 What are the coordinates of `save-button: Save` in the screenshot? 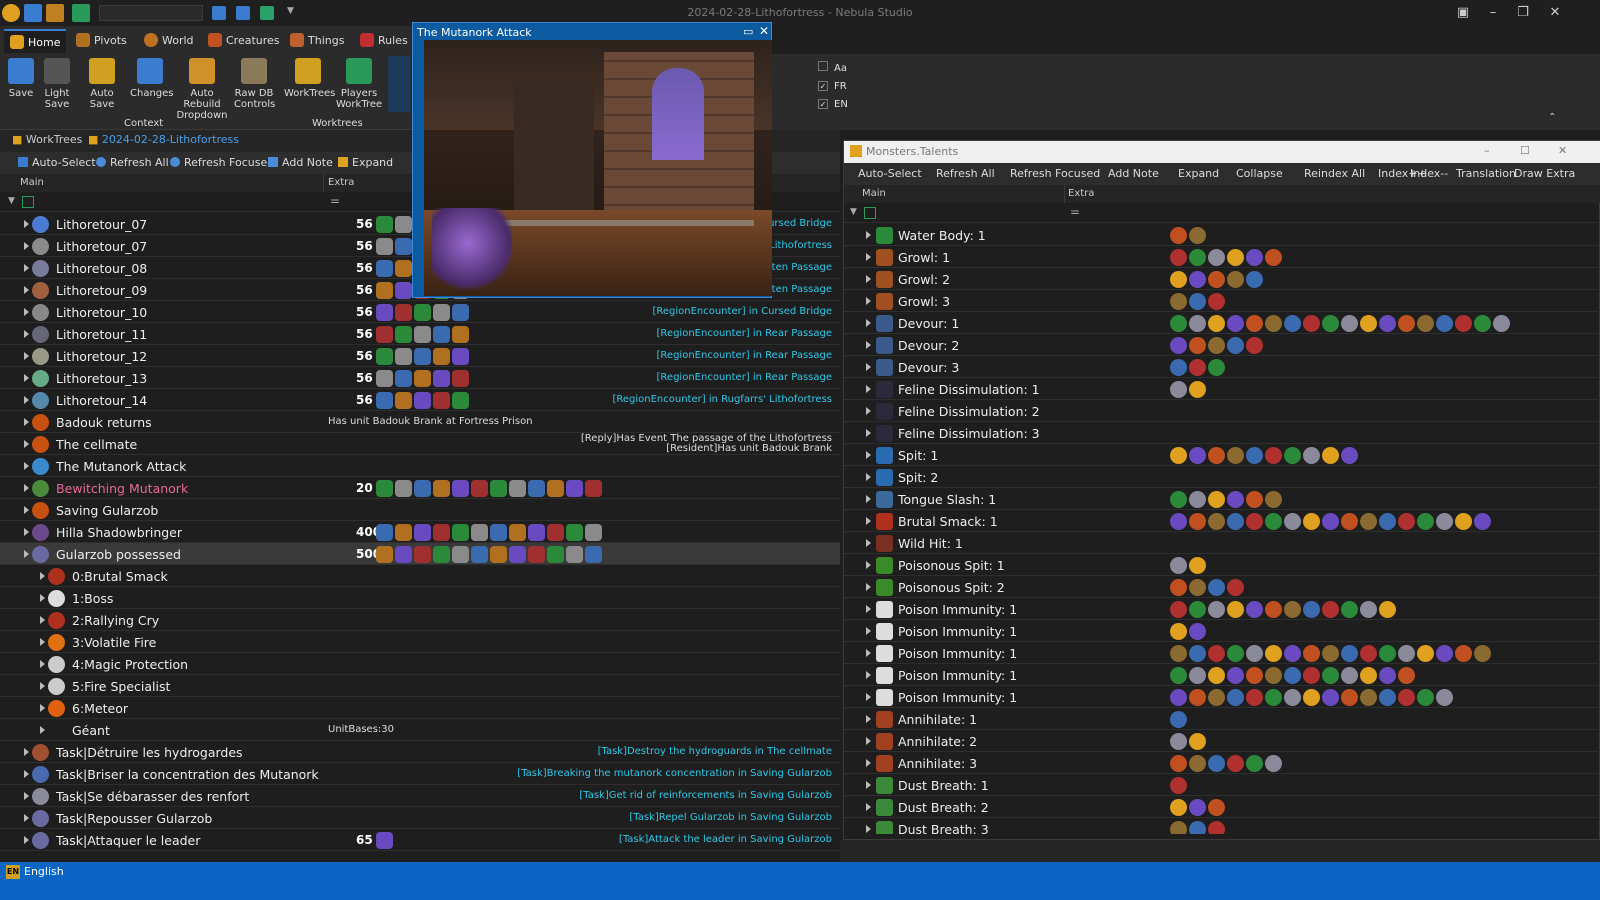 It's located at (21, 78).